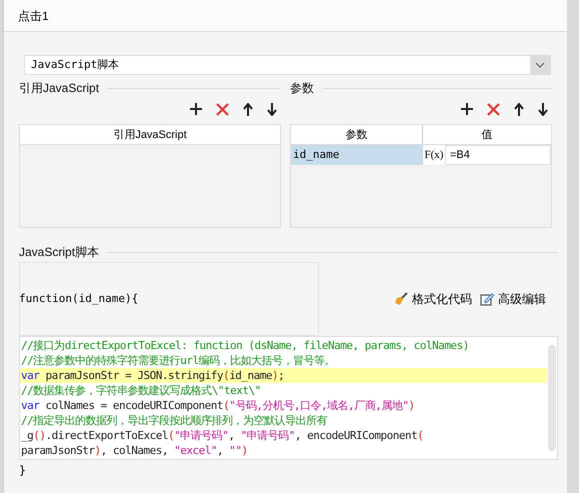 The image size is (579, 493). Describe the element at coordinates (285, 471) in the screenshot. I see `function-footer: }` at that location.